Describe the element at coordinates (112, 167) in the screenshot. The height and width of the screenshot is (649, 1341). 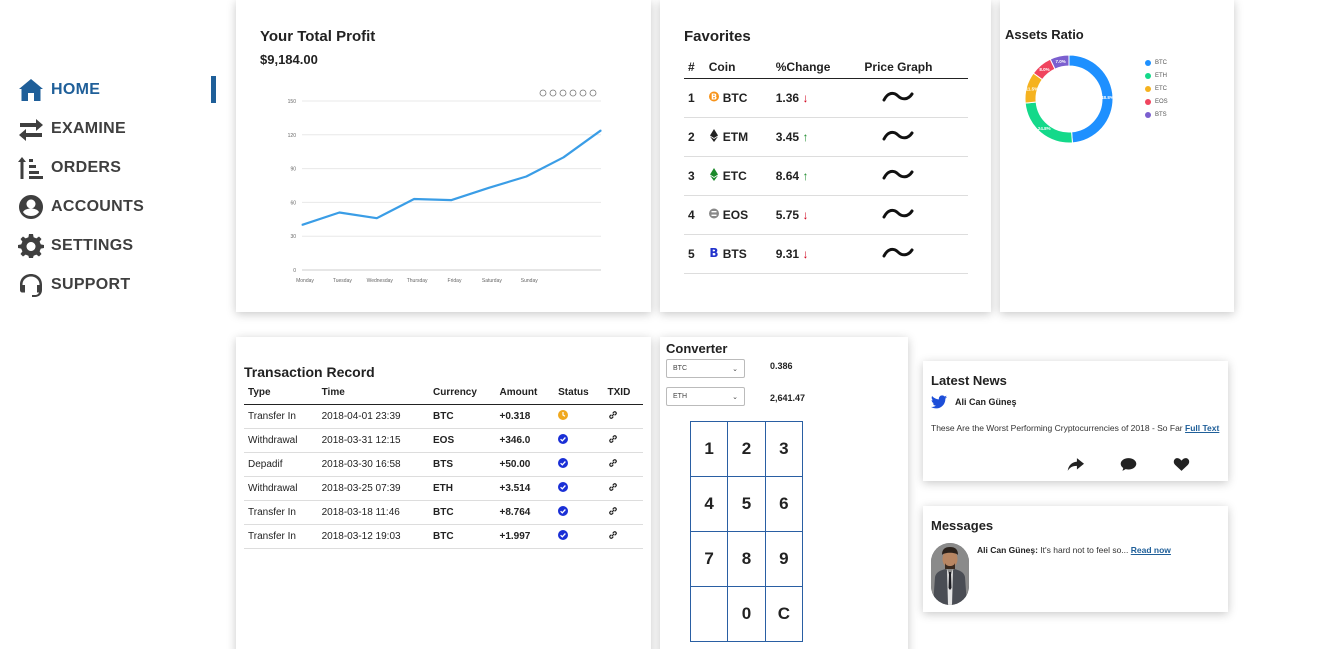
I see `sidebar-item-orders: ORDERS` at that location.